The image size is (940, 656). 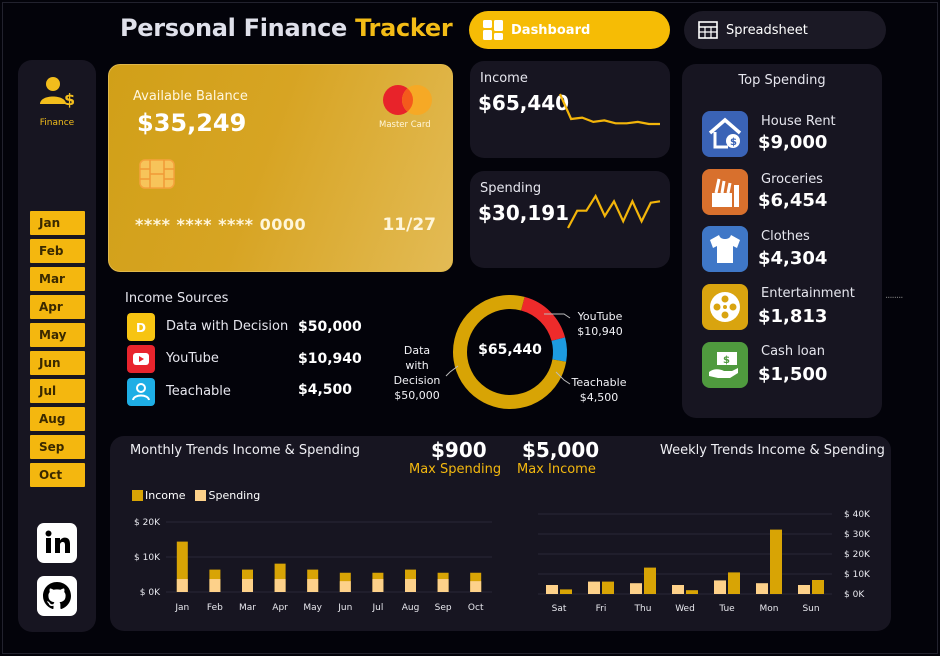 I want to click on x-tick-label: Sun, so click(x=810, y=609).